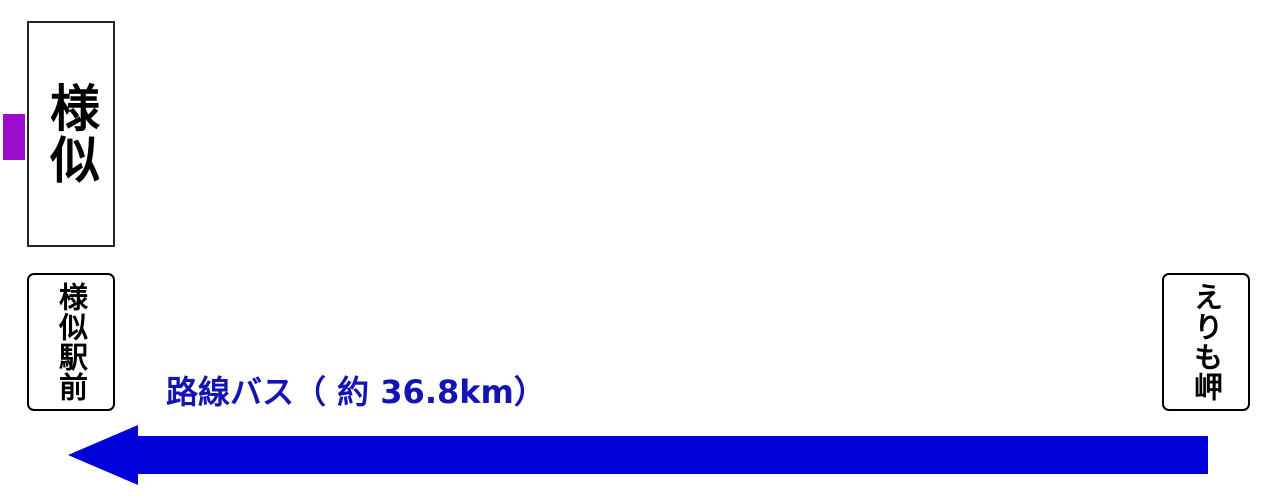 The image size is (1280, 500). I want to click on route-arrow-icon, so click(638, 455).